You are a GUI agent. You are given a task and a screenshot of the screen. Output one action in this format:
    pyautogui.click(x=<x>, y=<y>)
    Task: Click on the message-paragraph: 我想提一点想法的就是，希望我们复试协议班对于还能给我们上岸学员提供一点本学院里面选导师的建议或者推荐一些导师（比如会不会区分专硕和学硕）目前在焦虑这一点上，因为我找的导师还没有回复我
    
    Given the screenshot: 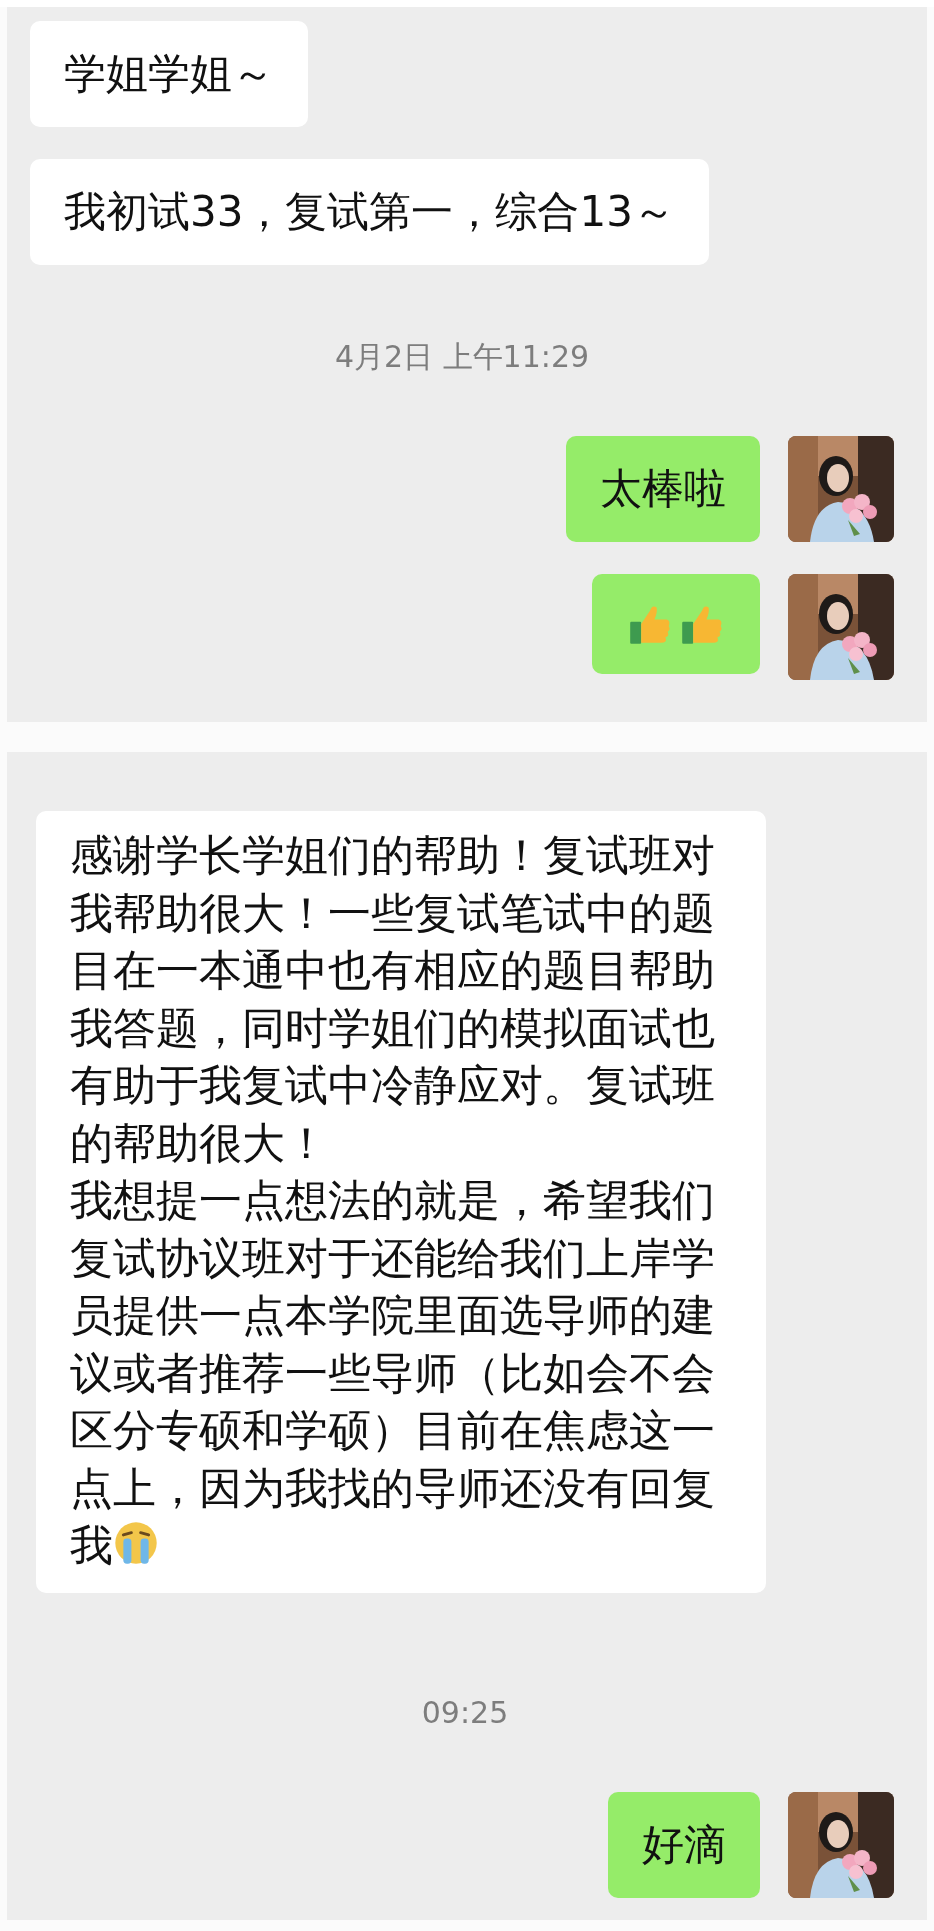 What is the action you would take?
    pyautogui.click(x=393, y=1373)
    